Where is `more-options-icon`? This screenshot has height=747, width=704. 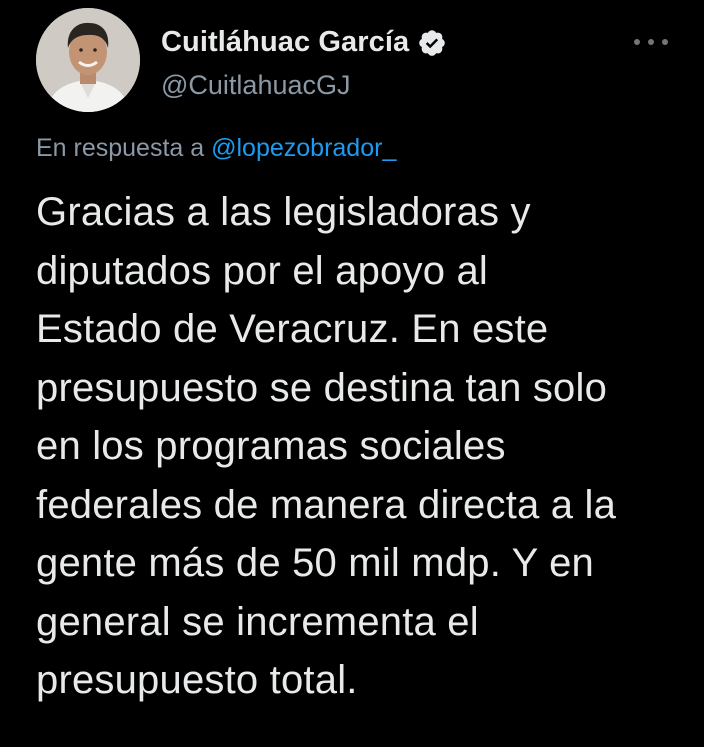
more-options-icon is located at coordinates (651, 42).